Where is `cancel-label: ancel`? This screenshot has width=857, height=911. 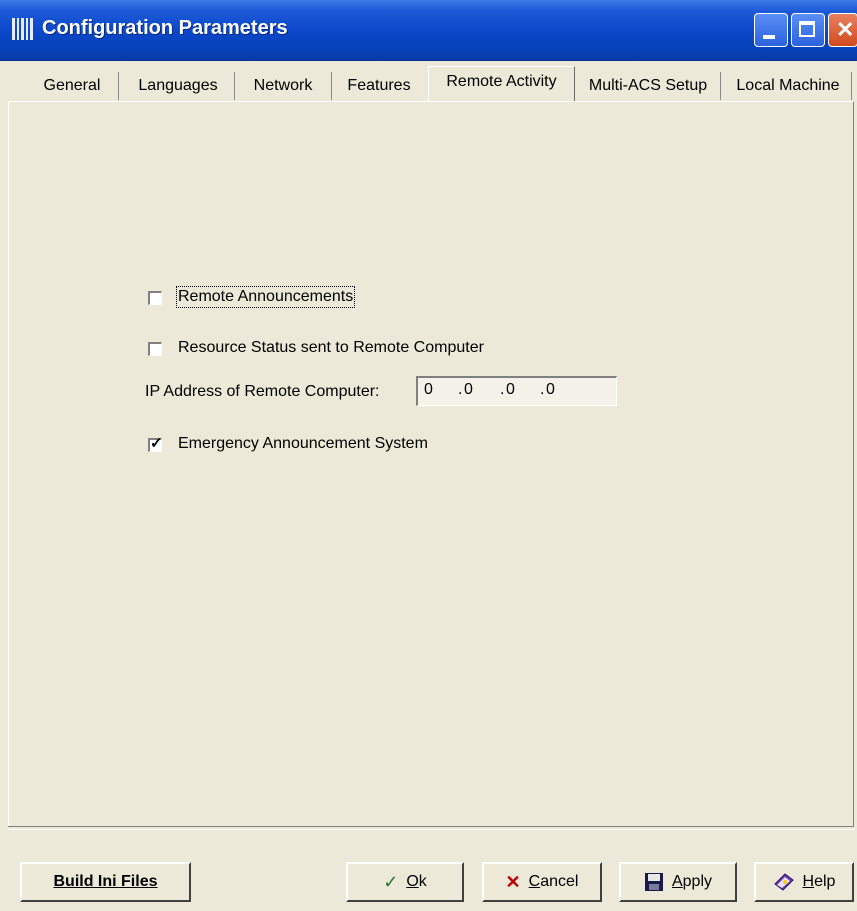 cancel-label: ancel is located at coordinates (559, 881).